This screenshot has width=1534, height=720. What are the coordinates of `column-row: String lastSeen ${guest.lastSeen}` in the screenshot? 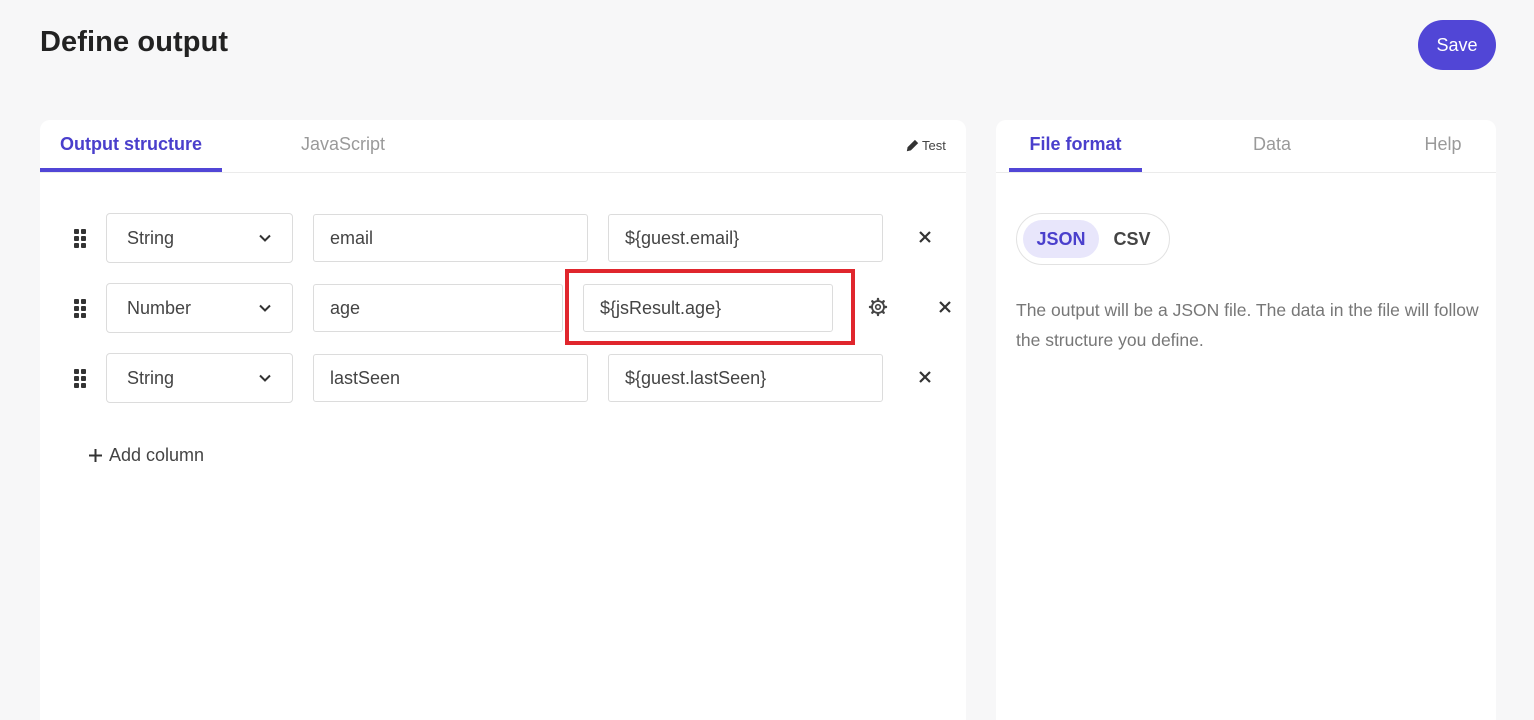 It's located at (503, 378).